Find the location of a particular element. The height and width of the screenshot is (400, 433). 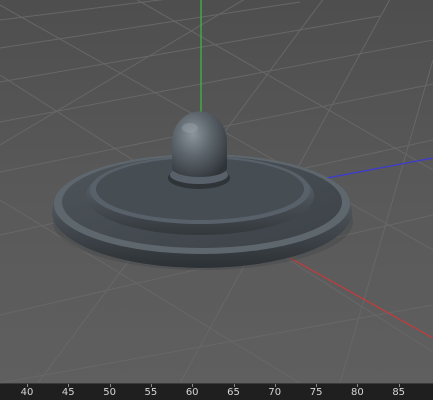

timeline-tick-label: 40 is located at coordinates (27, 392).